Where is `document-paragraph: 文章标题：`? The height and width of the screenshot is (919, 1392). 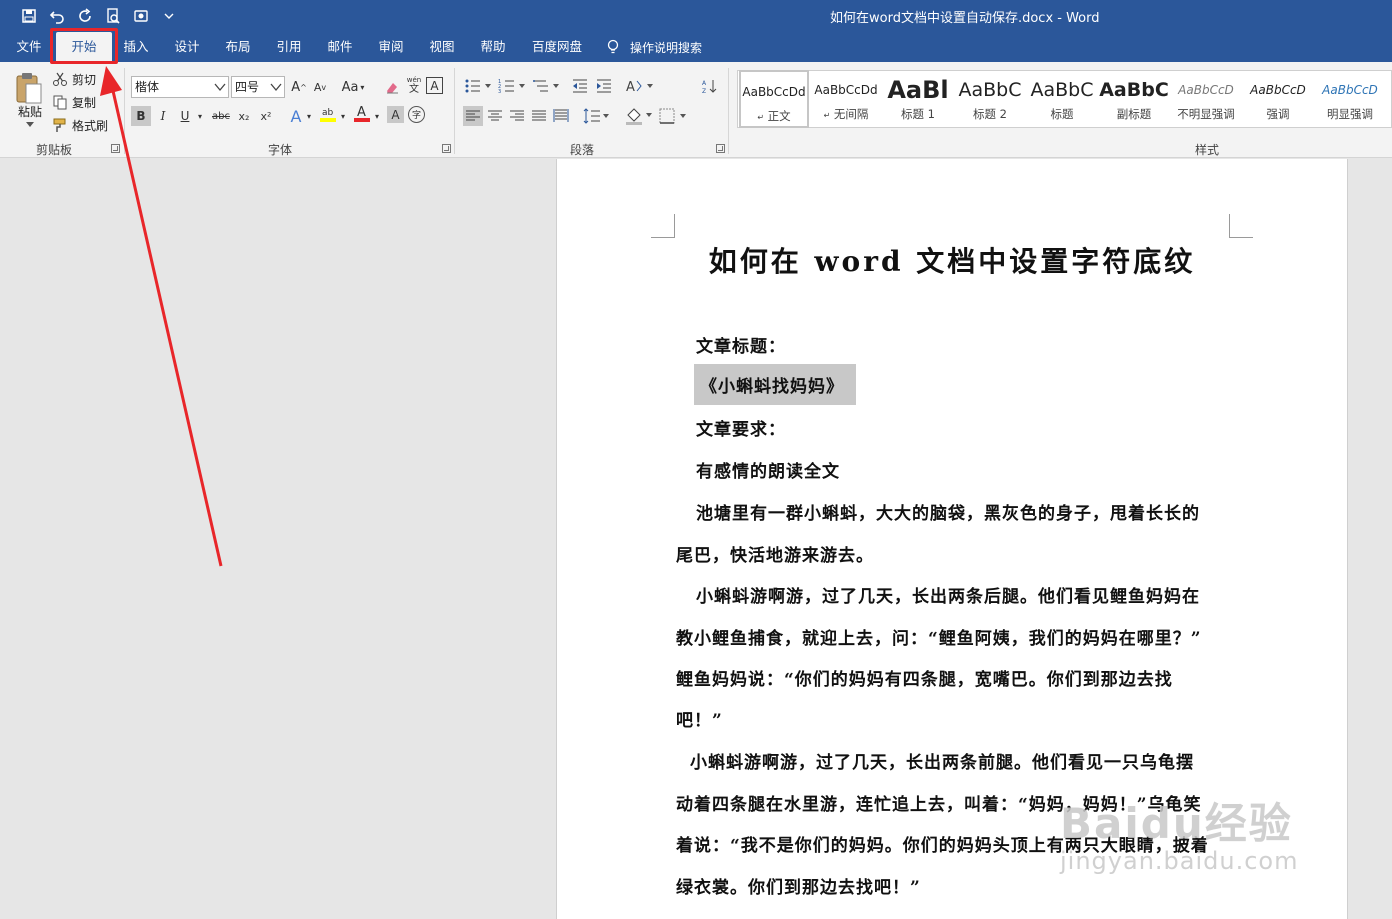
document-paragraph: 文章标题： is located at coordinates (741, 344).